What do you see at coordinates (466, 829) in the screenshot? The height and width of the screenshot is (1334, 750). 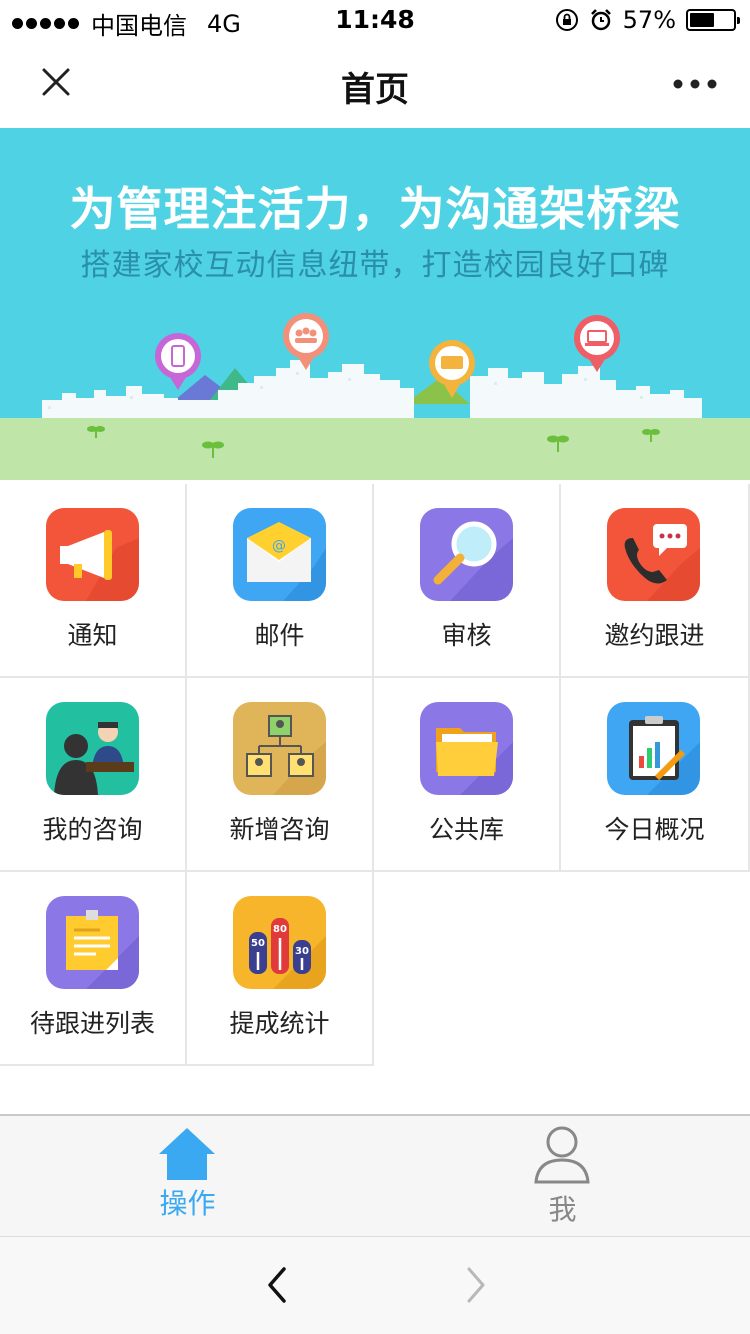 I see `menu-label: 公共库` at bounding box center [466, 829].